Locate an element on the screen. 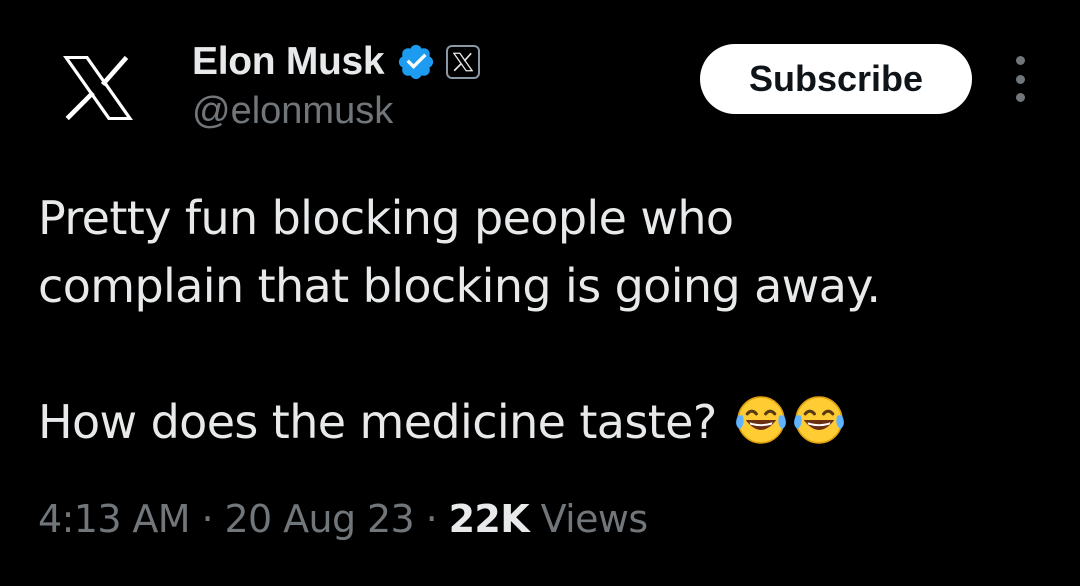 The height and width of the screenshot is (586, 1080). more-vertical-icon is located at coordinates (1020, 60).